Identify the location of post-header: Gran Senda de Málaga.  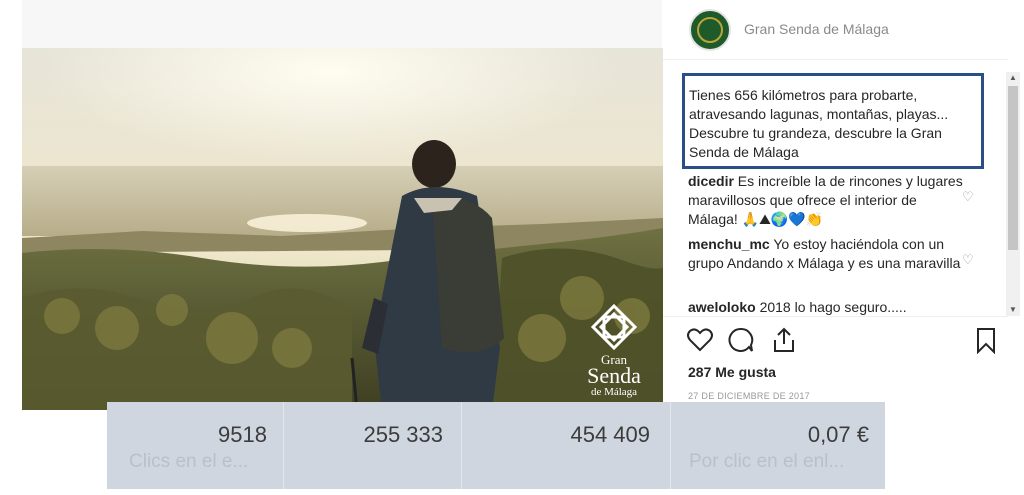
(835, 30).